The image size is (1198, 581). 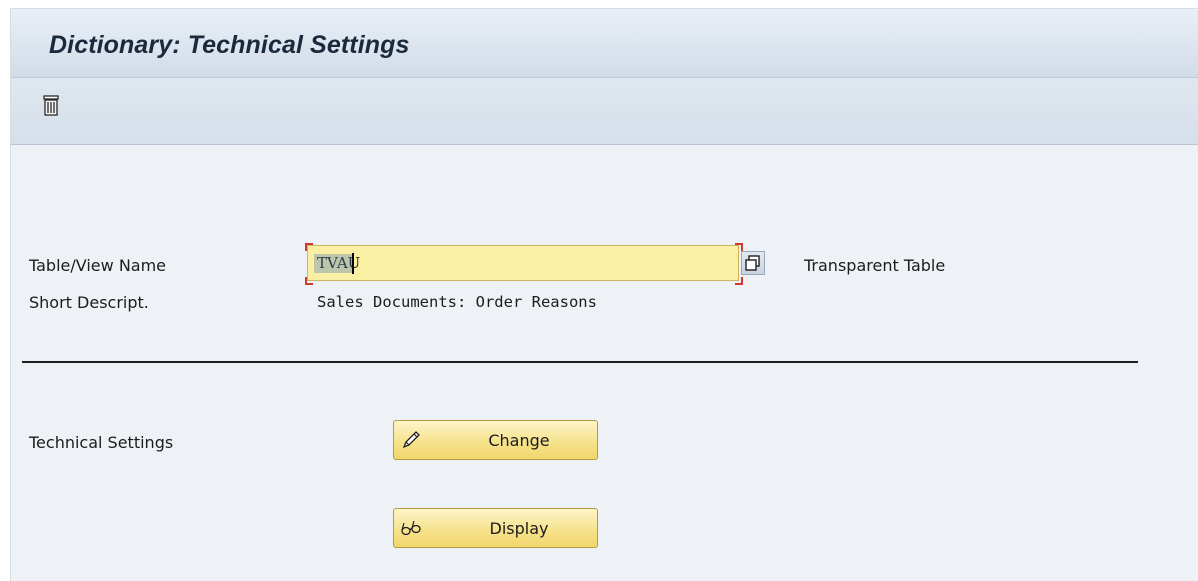 I want to click on delete-button, so click(x=51, y=106).